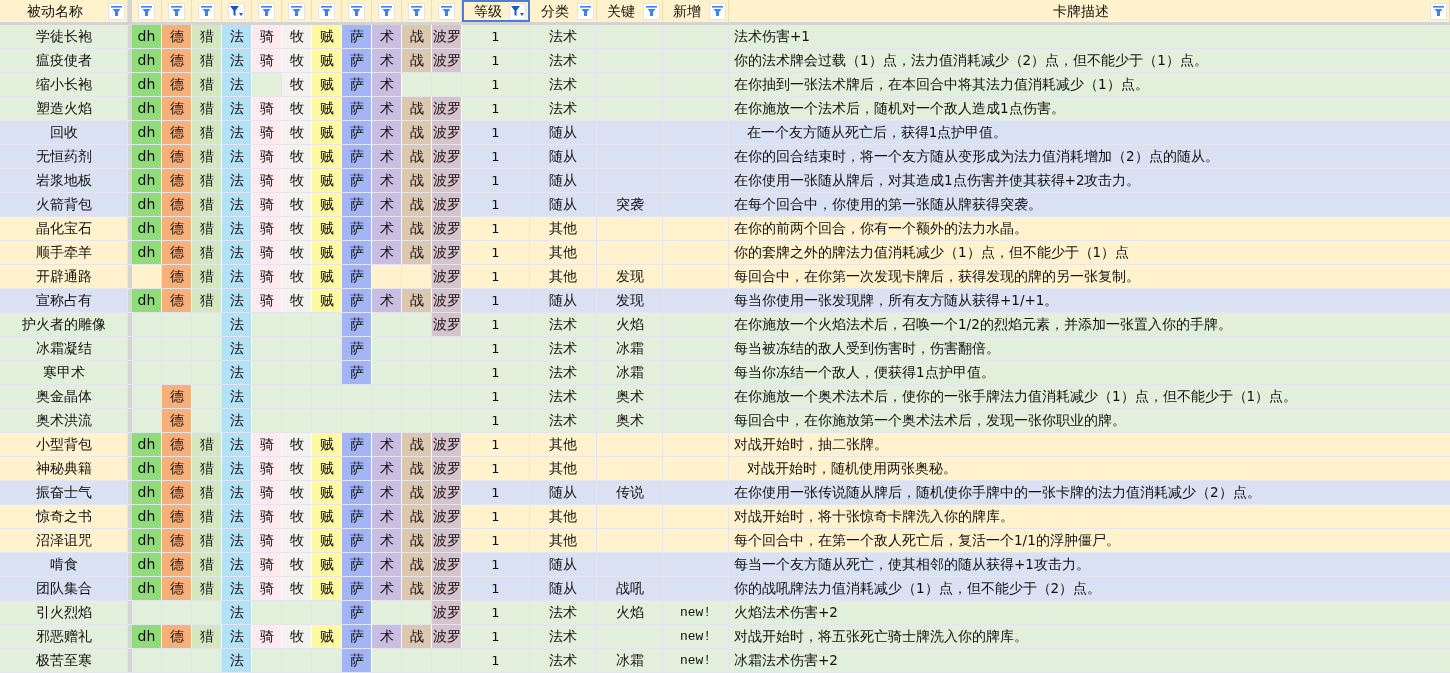 The height and width of the screenshot is (673, 1450). What do you see at coordinates (63, 588) in the screenshot?
I see `table-cell-text: 团队集合` at bounding box center [63, 588].